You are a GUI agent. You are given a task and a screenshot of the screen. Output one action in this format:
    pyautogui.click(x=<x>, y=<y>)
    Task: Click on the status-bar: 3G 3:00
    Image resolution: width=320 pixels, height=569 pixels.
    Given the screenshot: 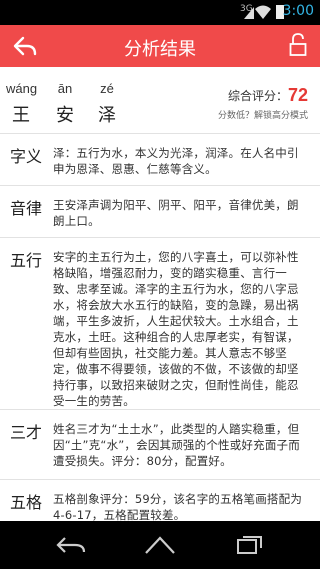 What is the action you would take?
    pyautogui.click(x=160, y=12)
    